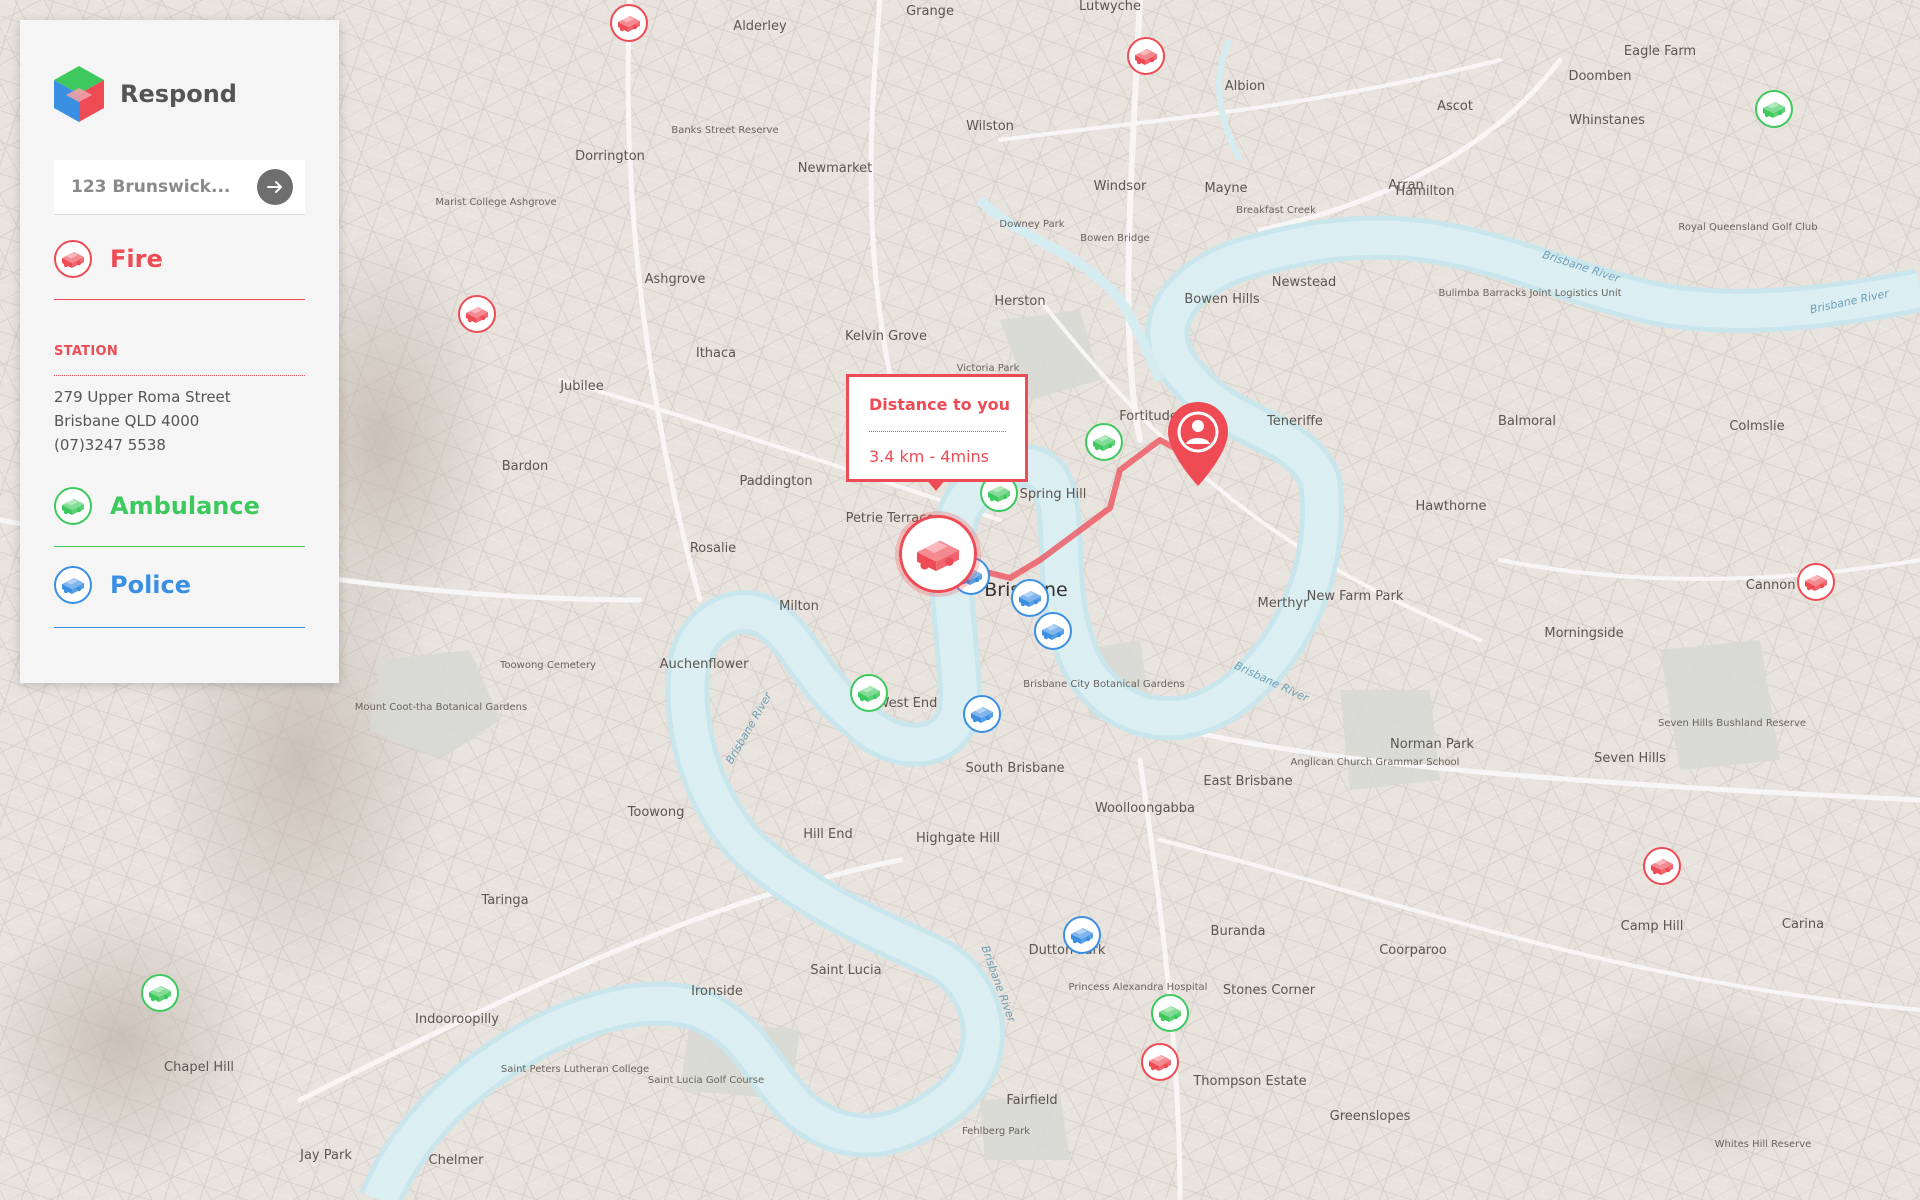 The height and width of the screenshot is (1200, 1920). Describe the element at coordinates (495, 202) in the screenshot. I see `place-label: Marist College Ashgrove` at that location.